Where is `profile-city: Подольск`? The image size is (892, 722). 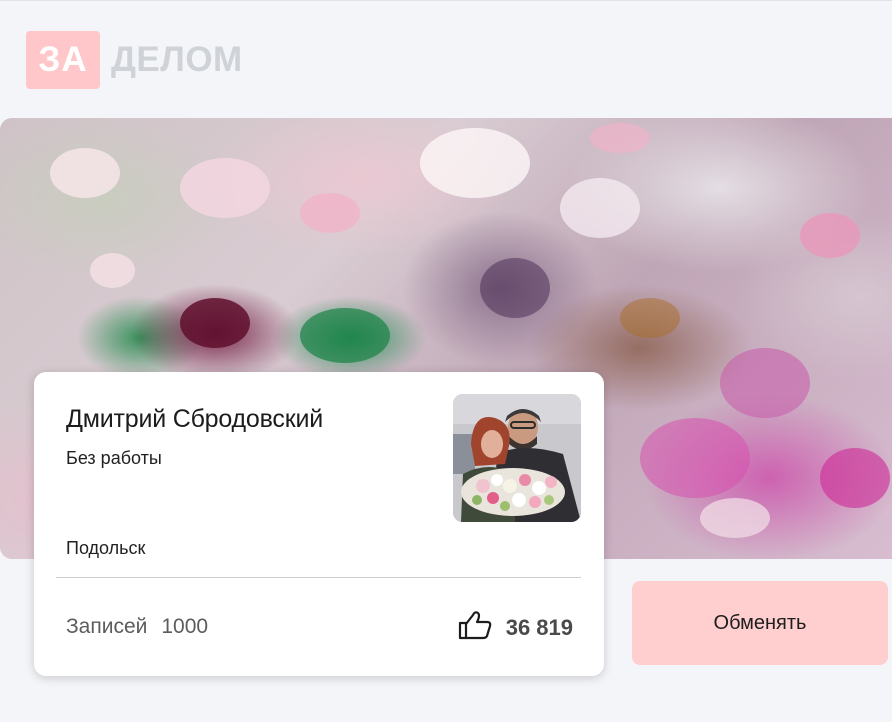 profile-city: Подольск is located at coordinates (106, 548).